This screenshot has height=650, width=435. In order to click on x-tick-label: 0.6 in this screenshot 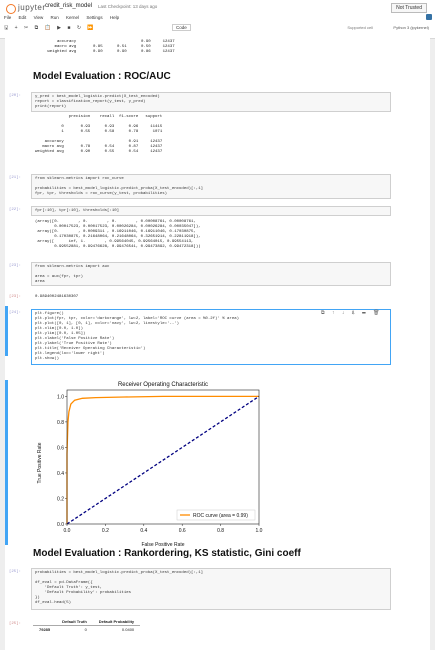, I will do `click(182, 531)`.